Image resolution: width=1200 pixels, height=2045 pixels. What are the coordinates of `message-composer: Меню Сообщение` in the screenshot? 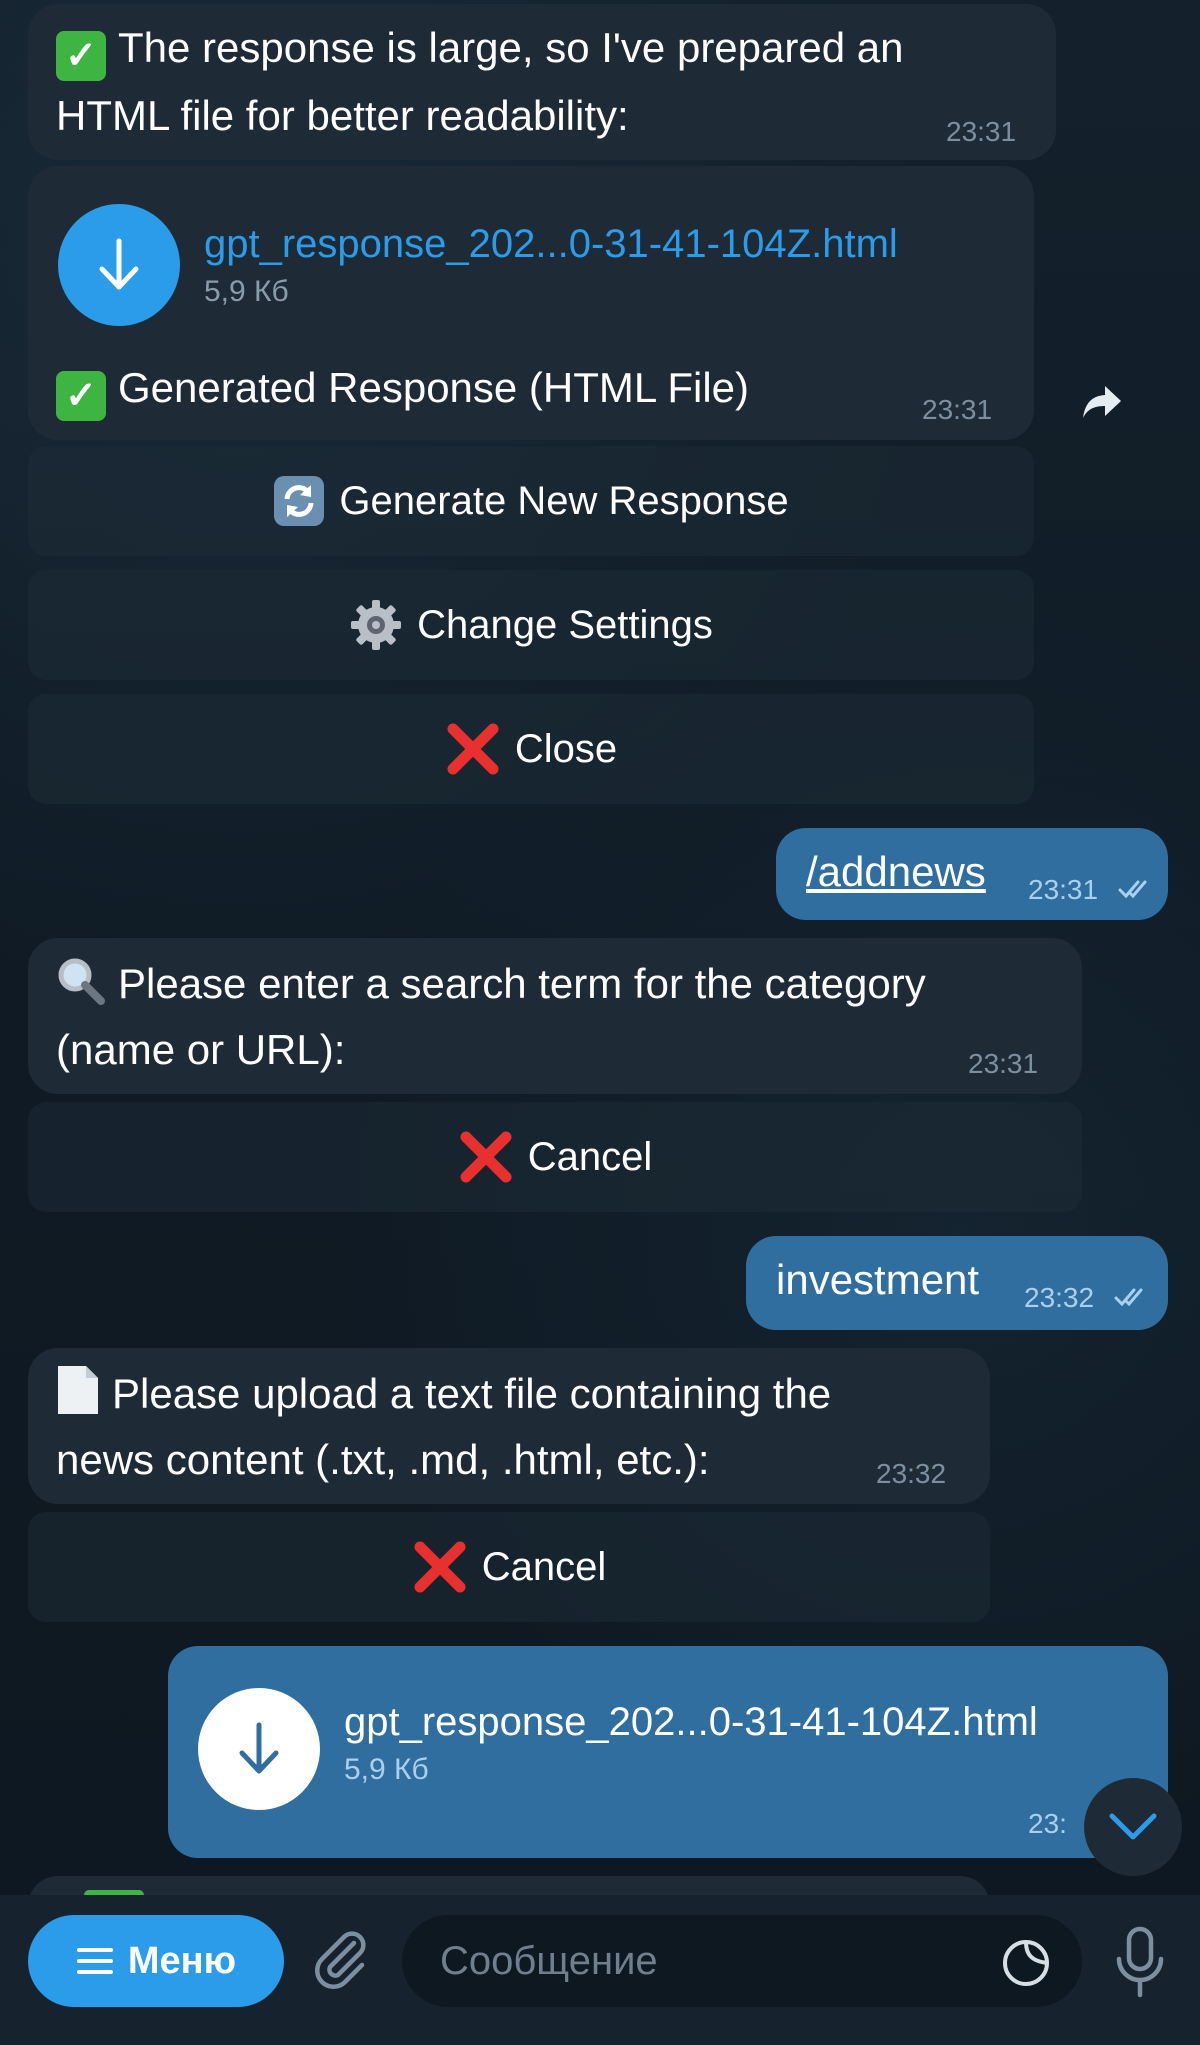 It's located at (600, 1970).